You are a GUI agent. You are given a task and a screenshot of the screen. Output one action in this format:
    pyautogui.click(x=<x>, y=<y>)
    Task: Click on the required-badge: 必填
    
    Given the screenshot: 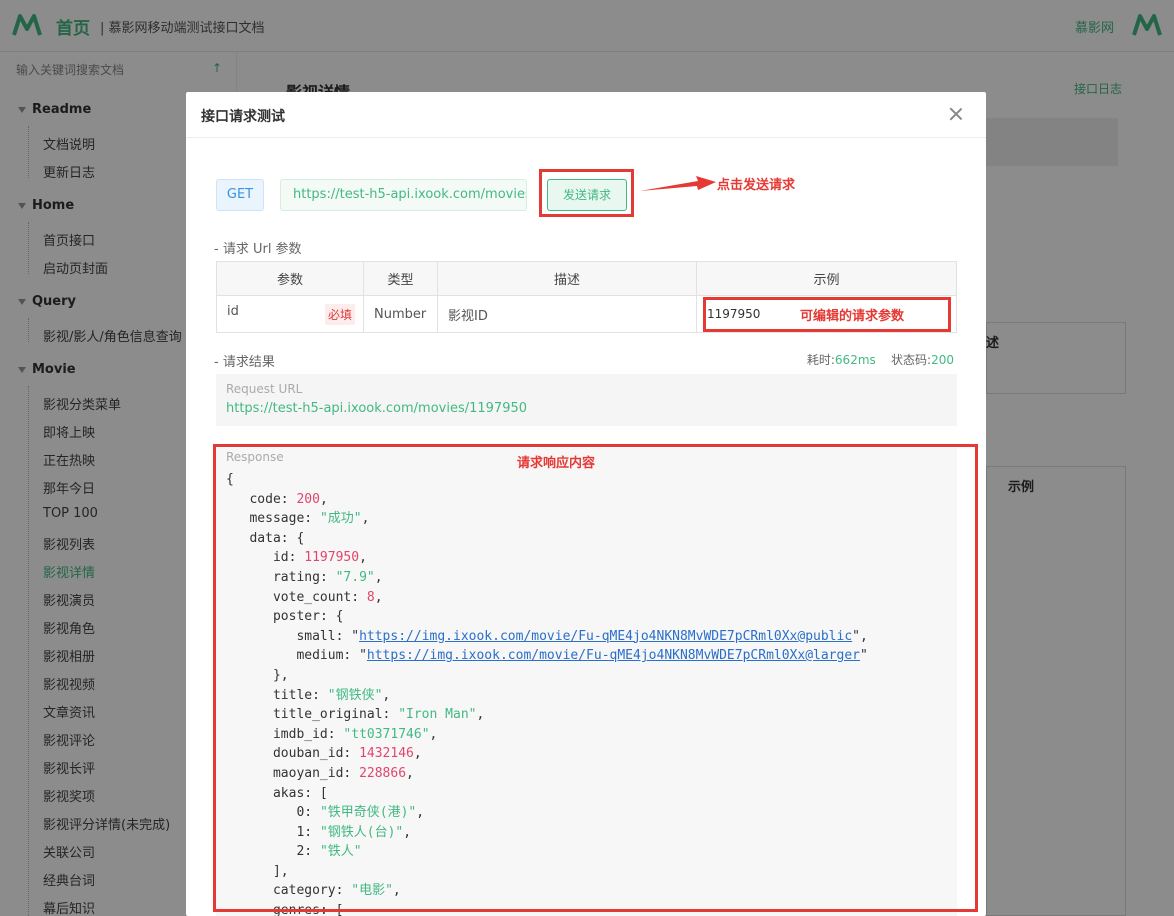 What is the action you would take?
    pyautogui.click(x=339, y=314)
    